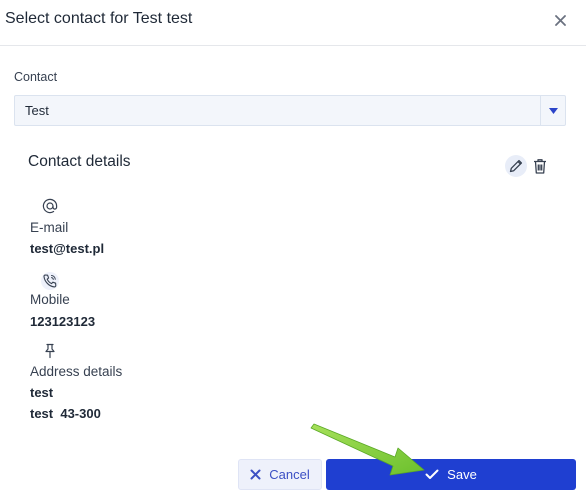 Image resolution: width=586 pixels, height=501 pixels. What do you see at coordinates (50, 281) in the screenshot?
I see `phone-icon` at bounding box center [50, 281].